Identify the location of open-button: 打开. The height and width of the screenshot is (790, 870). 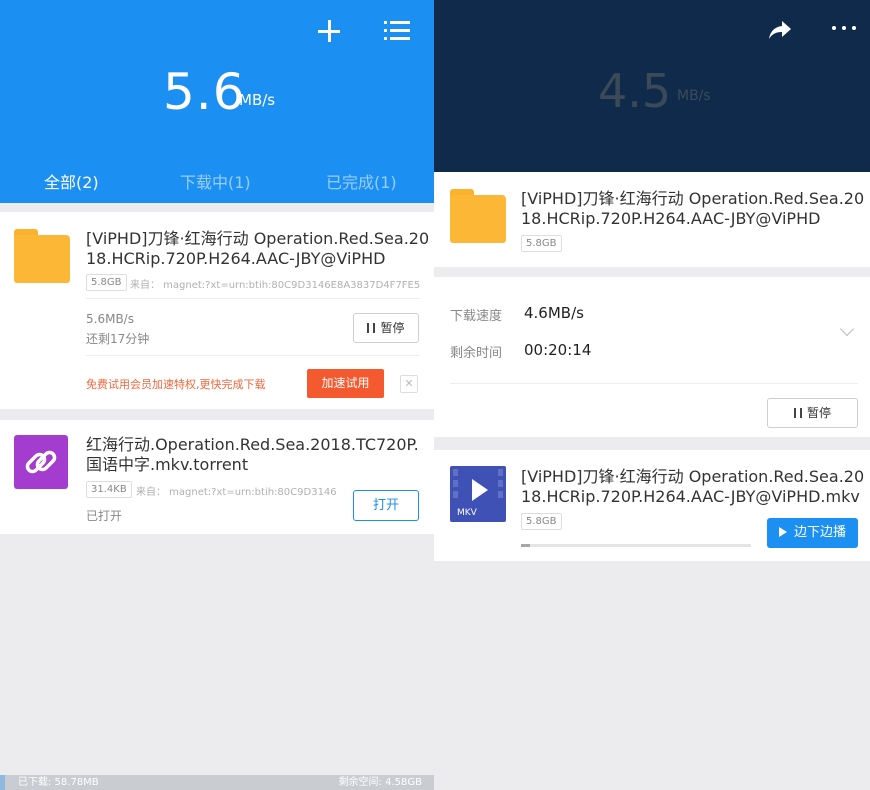
(386, 505).